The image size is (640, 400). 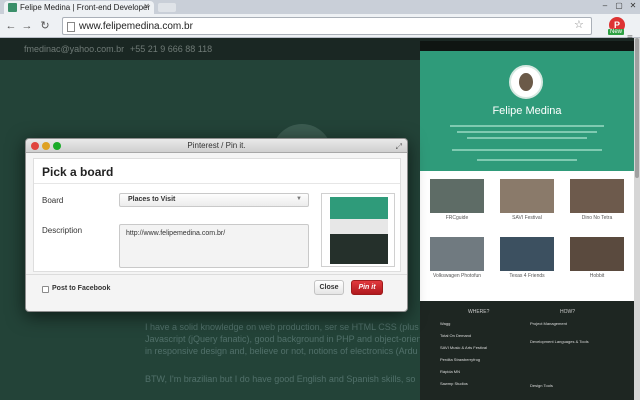 I want to click on forward-icon: →, so click(x=27, y=26).